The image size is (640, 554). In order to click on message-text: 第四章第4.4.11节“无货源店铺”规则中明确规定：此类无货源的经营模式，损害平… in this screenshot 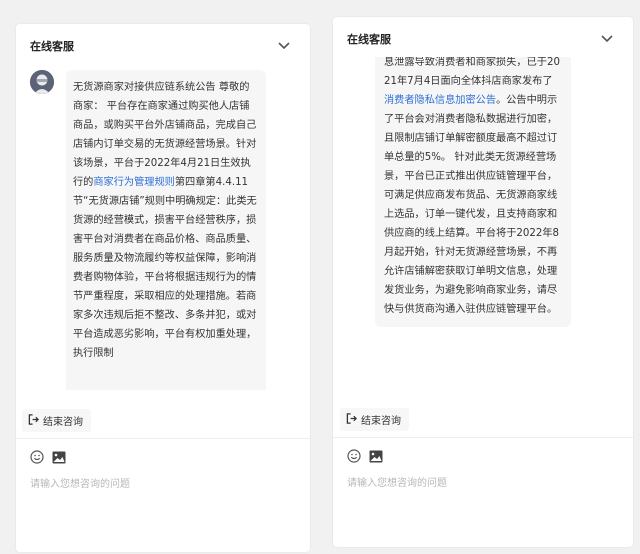, I will do `click(165, 268)`.